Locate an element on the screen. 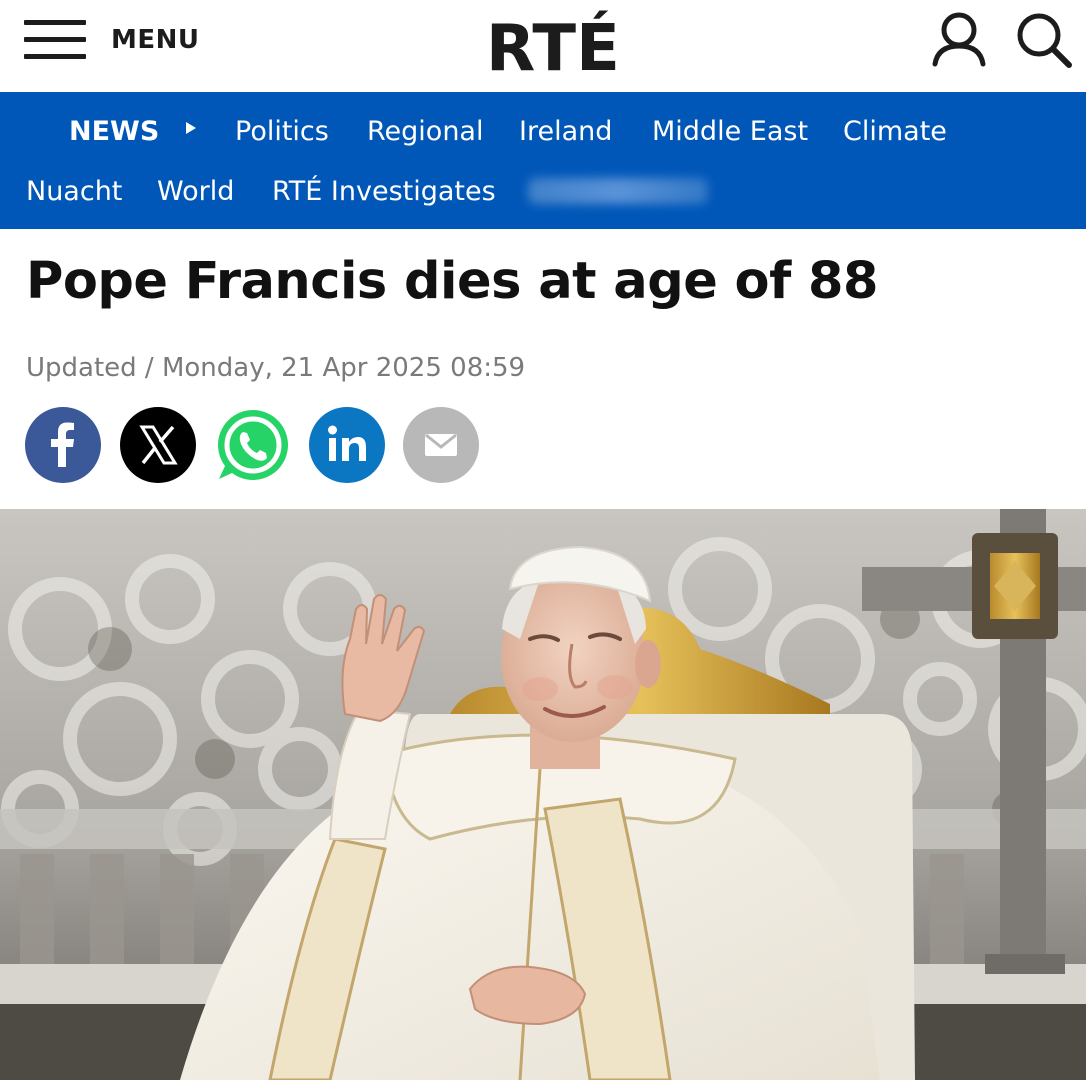 The image size is (1086, 1080). share-linkedin-button is located at coordinates (347, 445).